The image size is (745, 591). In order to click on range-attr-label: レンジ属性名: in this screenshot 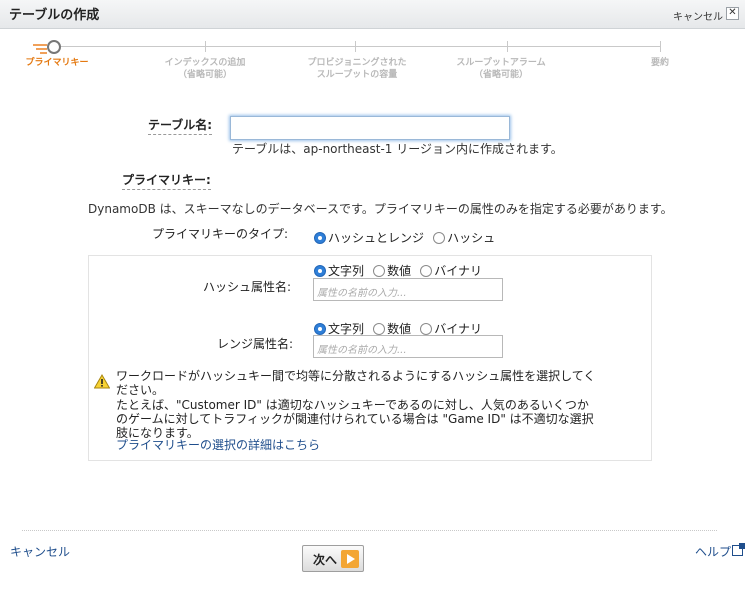, I will do `click(255, 344)`.